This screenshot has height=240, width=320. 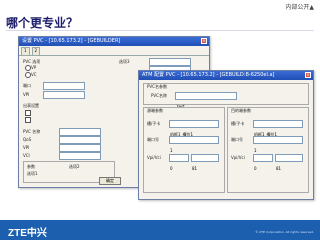 I want to click on window1-tabs: 12, so click(x=114, y=51).